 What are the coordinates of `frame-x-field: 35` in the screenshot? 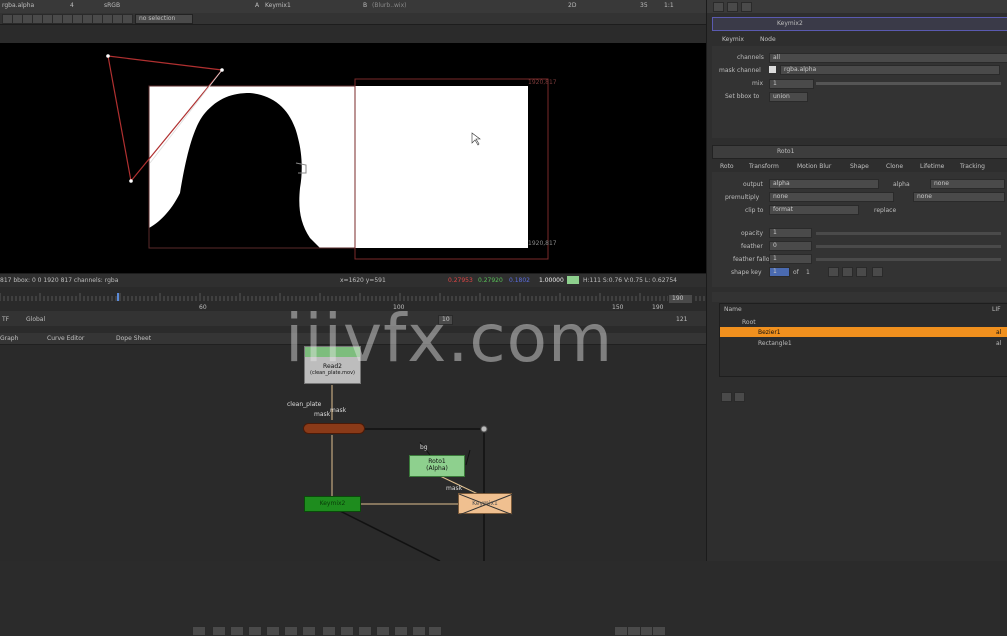 It's located at (644, 5).